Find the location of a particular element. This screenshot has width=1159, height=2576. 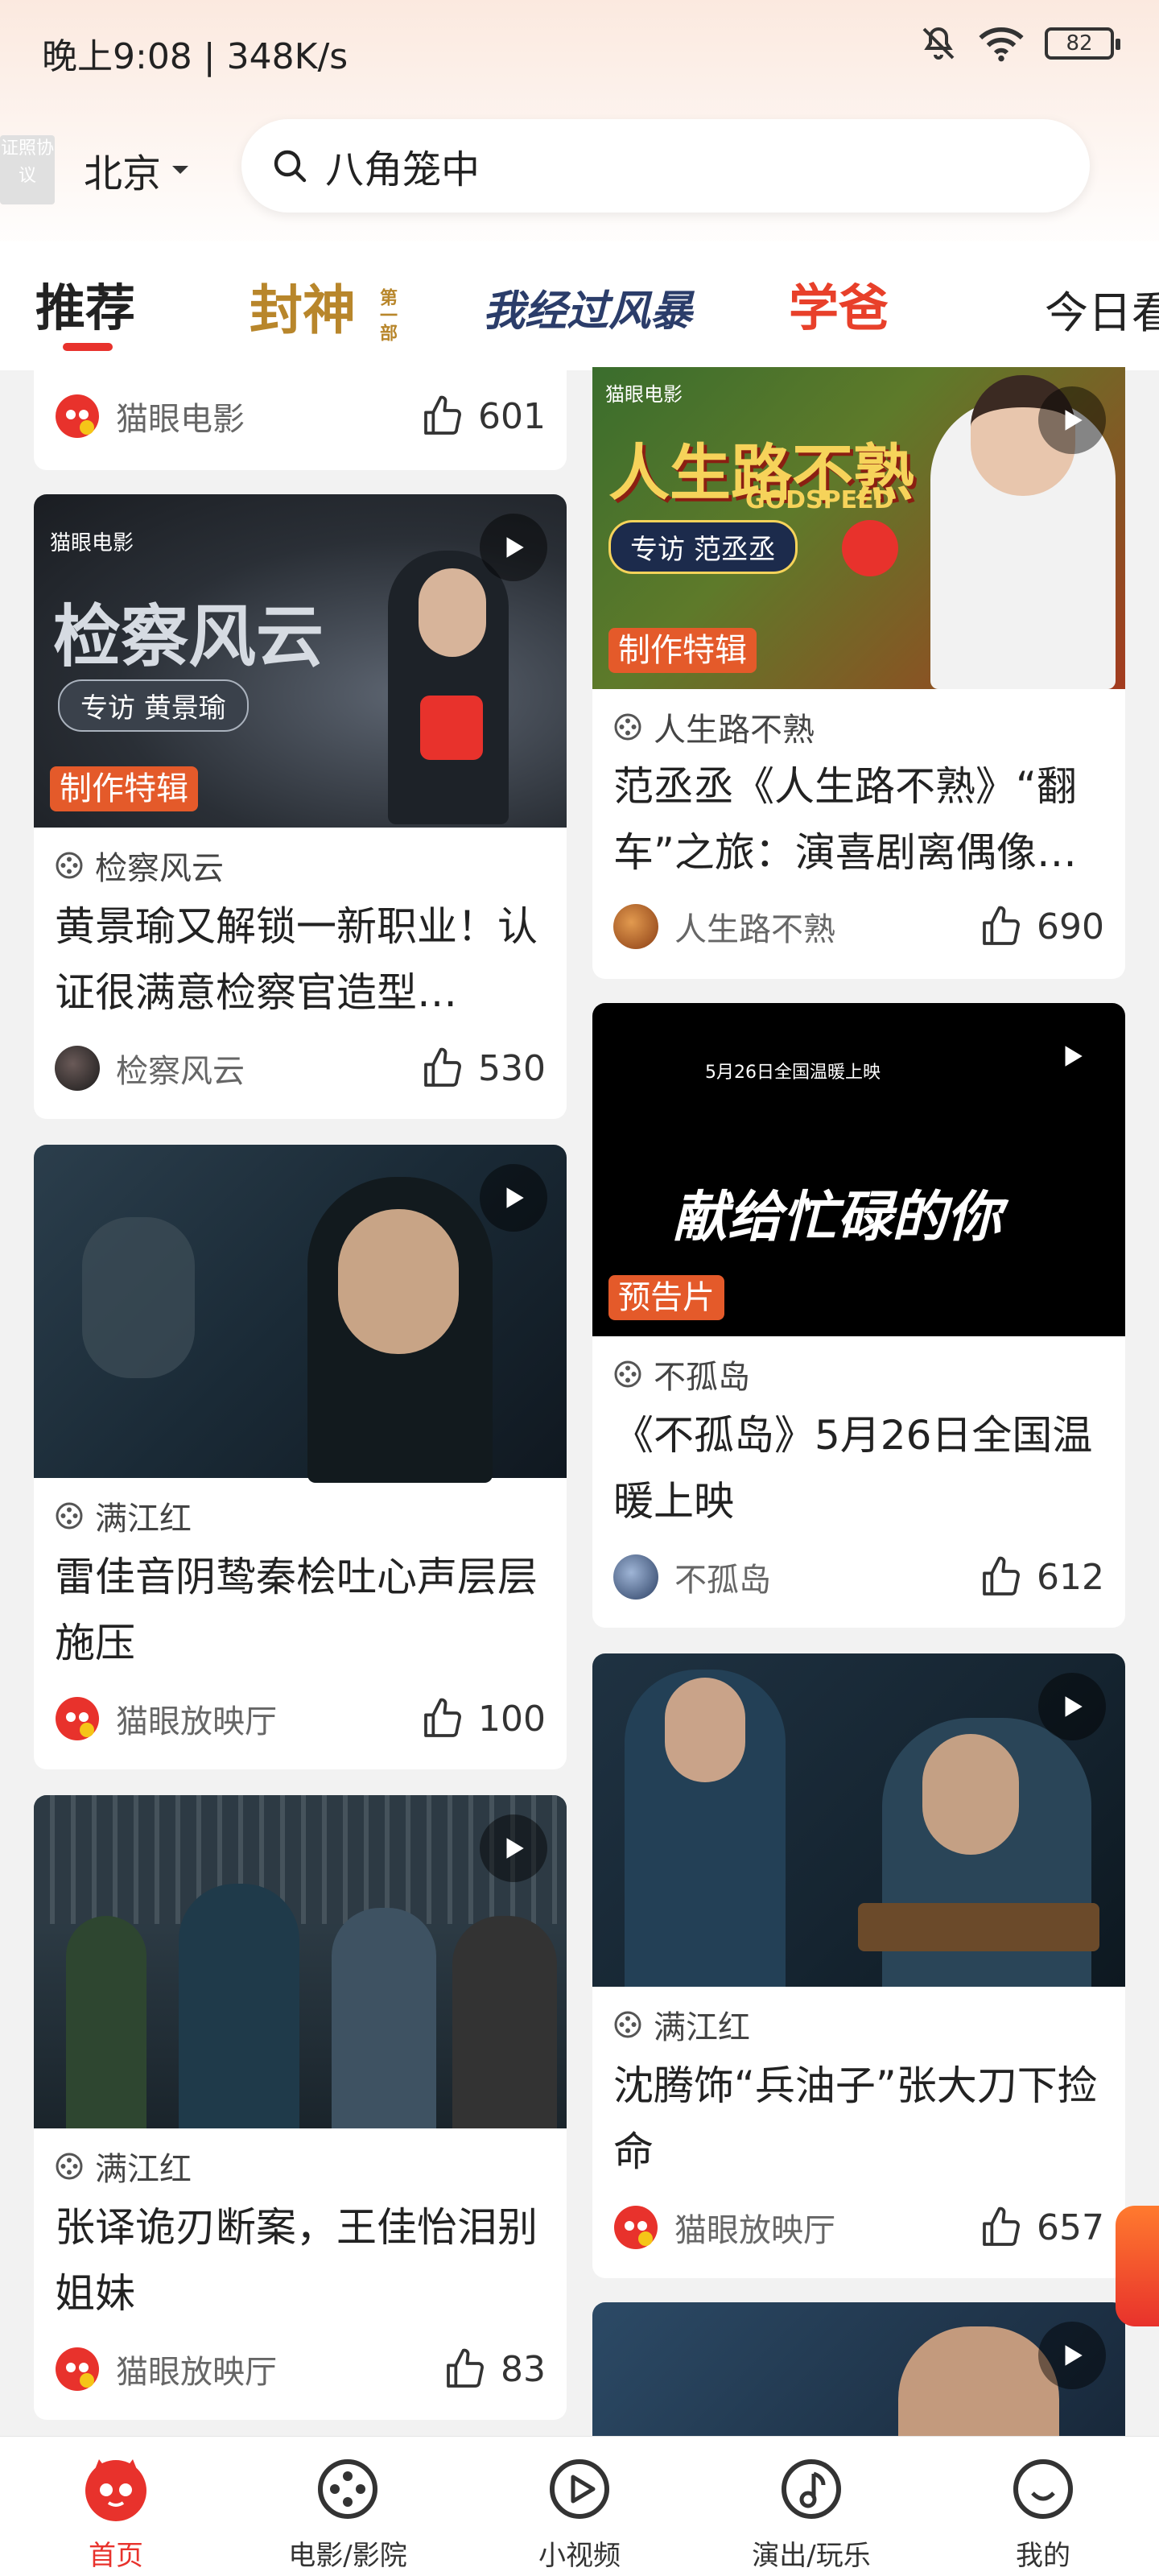

floating-gift-icon is located at coordinates (1137, 2266).